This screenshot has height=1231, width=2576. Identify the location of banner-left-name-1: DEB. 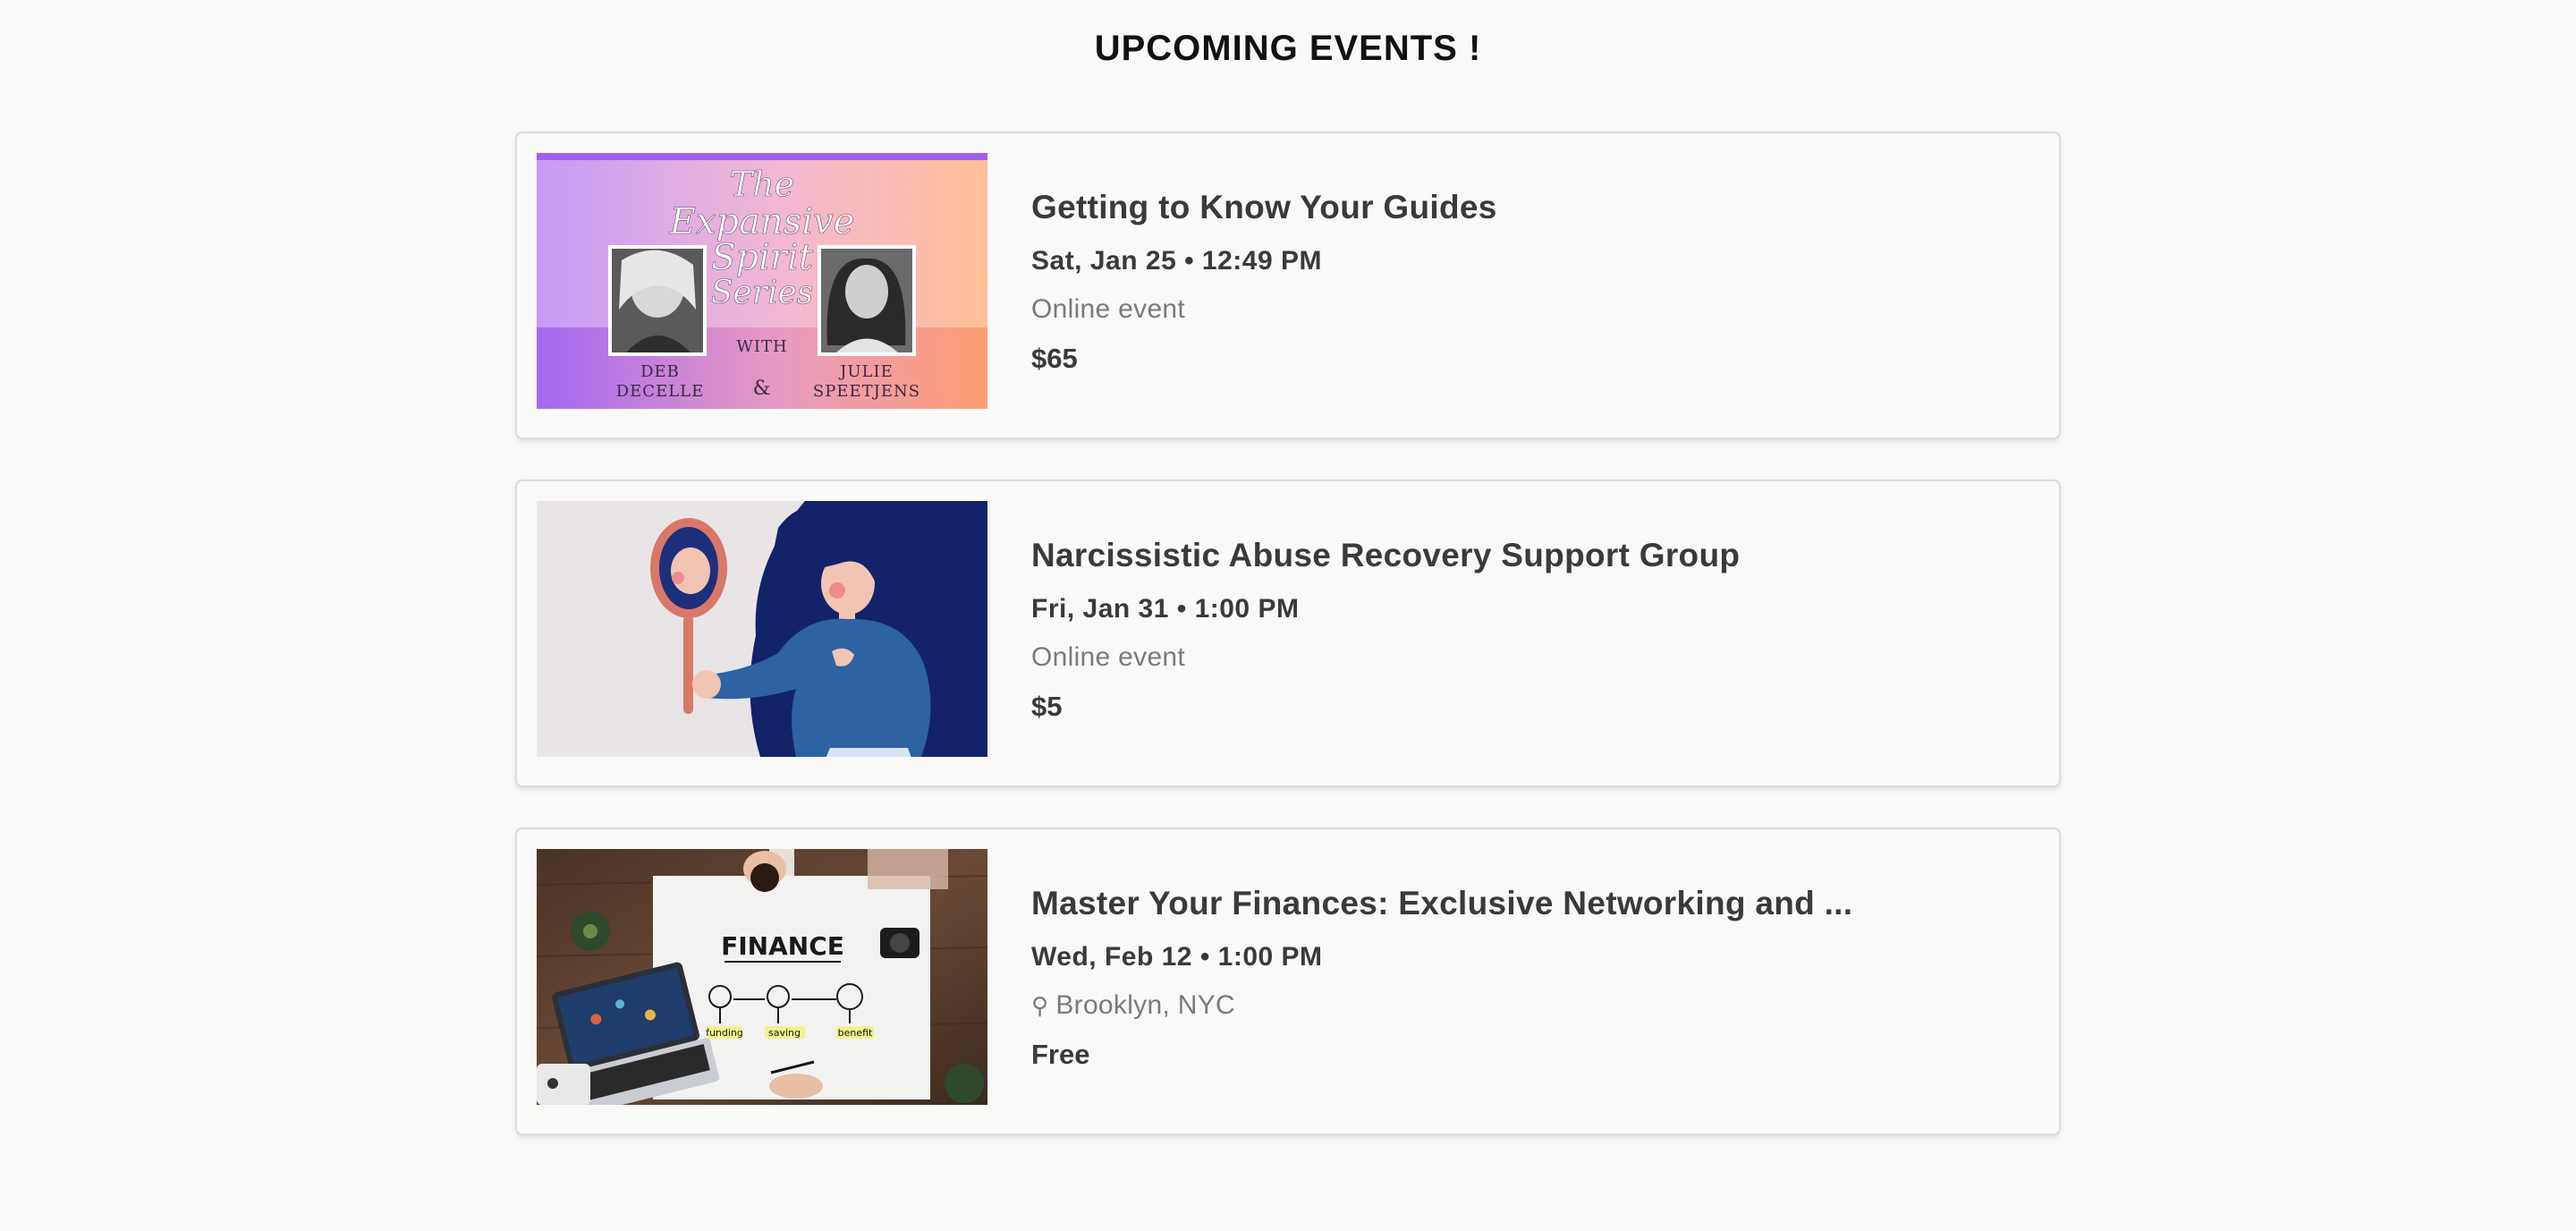
(660, 371).